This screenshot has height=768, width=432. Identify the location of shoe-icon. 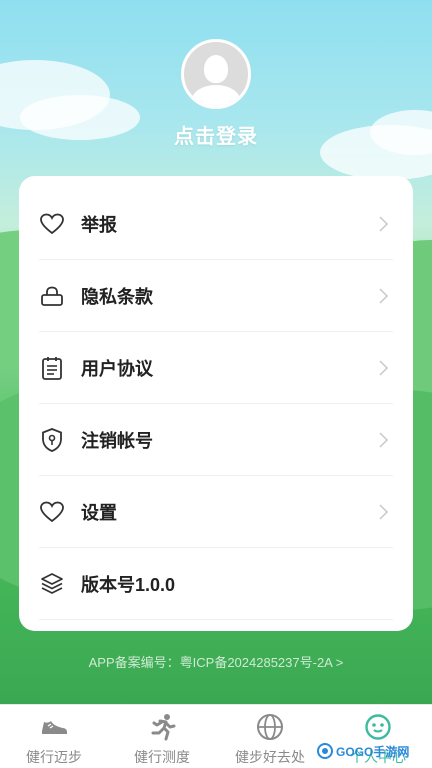
(54, 727).